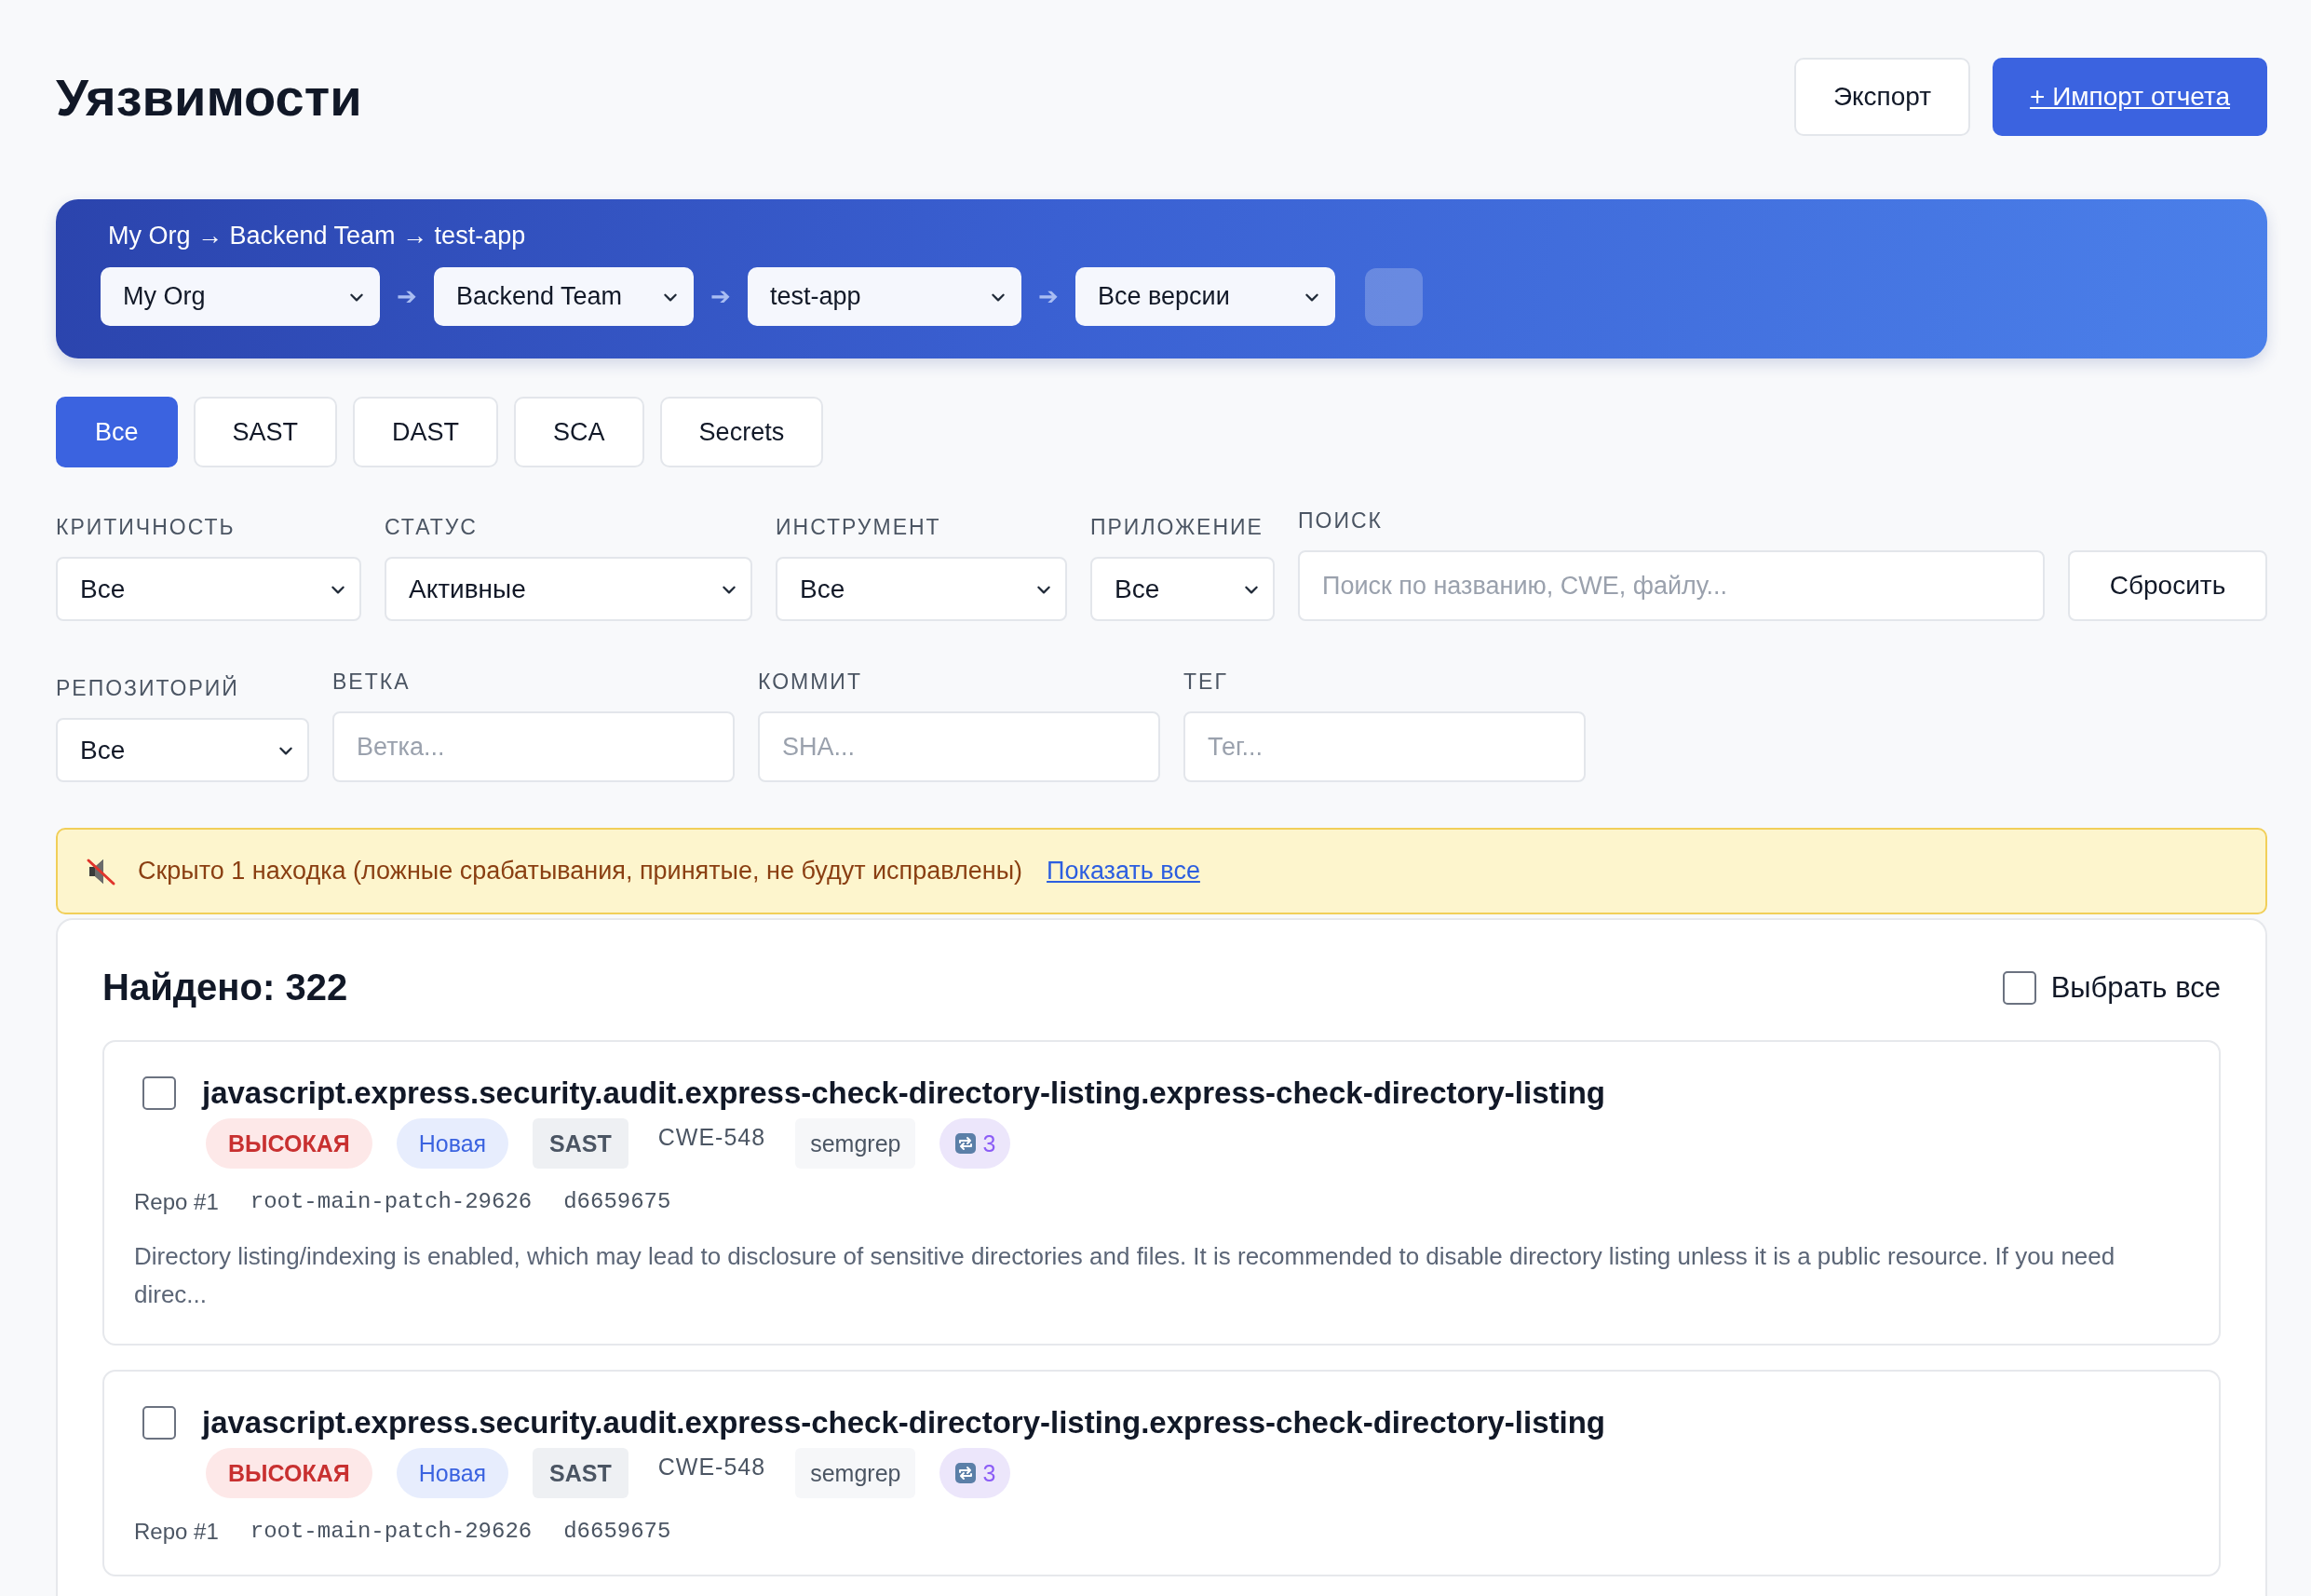 The height and width of the screenshot is (1596, 2311). I want to click on results-count: Найдено: 322, so click(225, 987).